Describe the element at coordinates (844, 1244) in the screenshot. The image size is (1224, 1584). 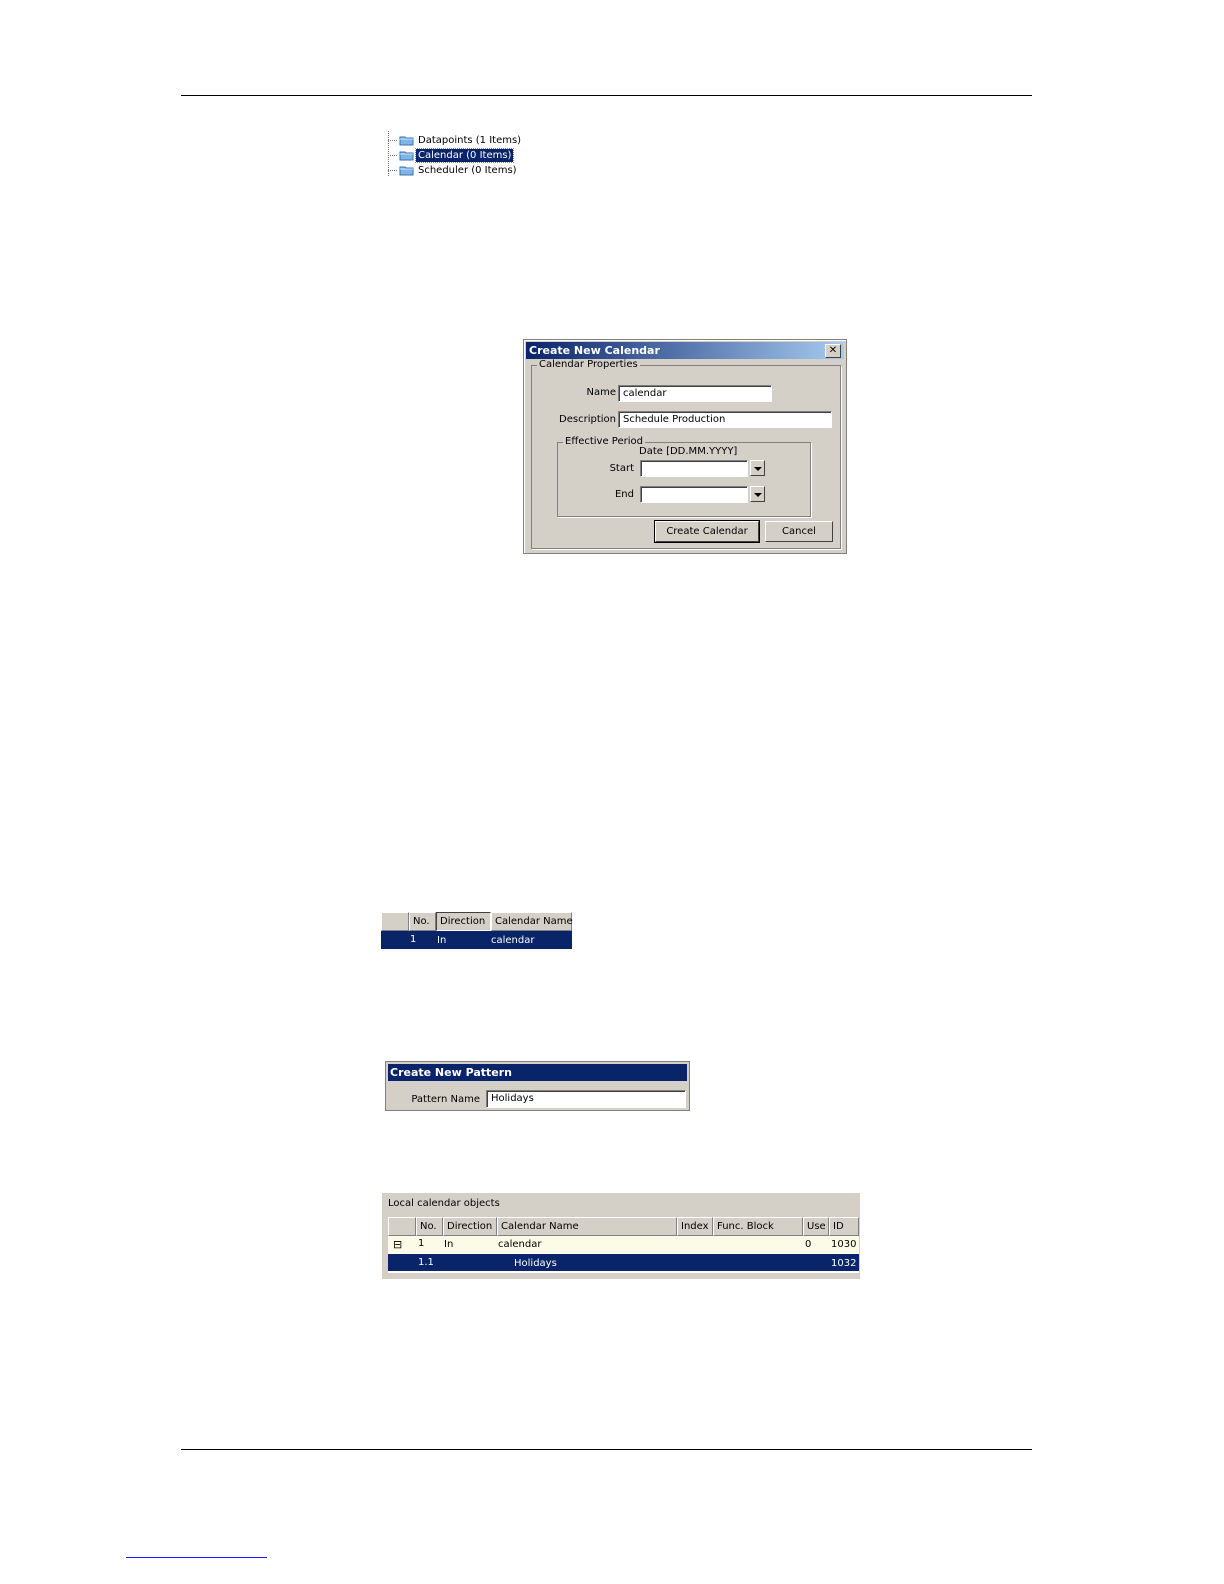
I see `cell-id: 1030` at that location.